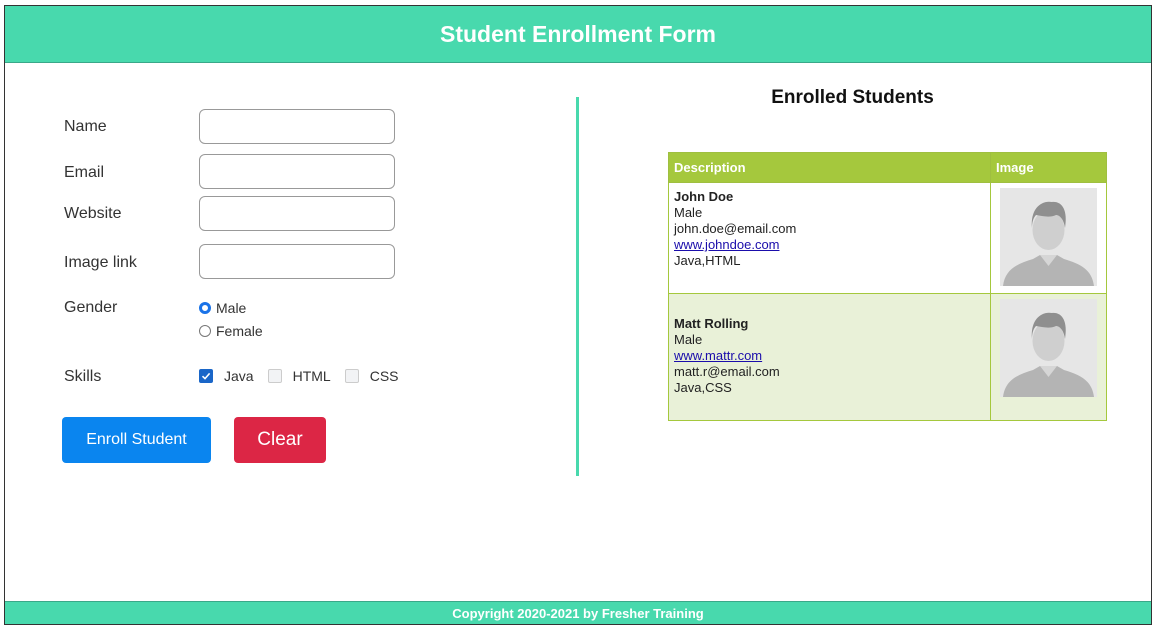 The image size is (1162, 631). Describe the element at coordinates (297, 126) in the screenshot. I see `name-input` at that location.